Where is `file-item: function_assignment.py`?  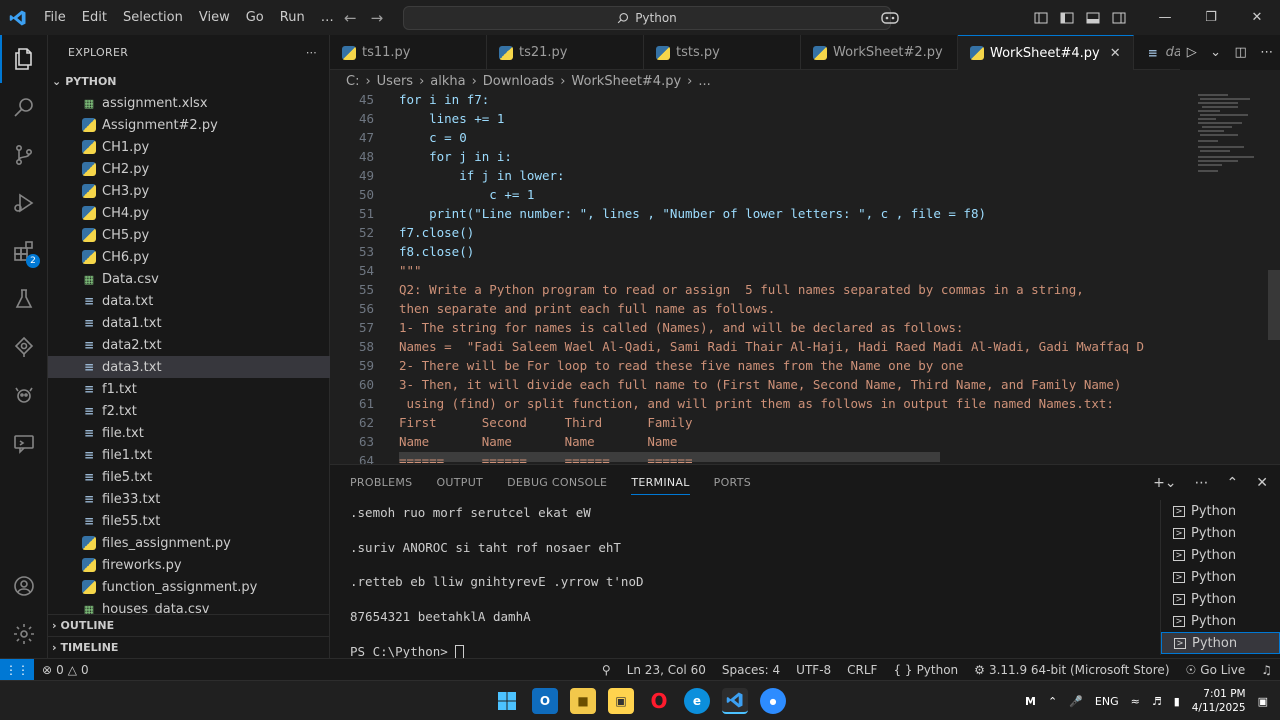
file-item: function_assignment.py is located at coordinates (189, 587).